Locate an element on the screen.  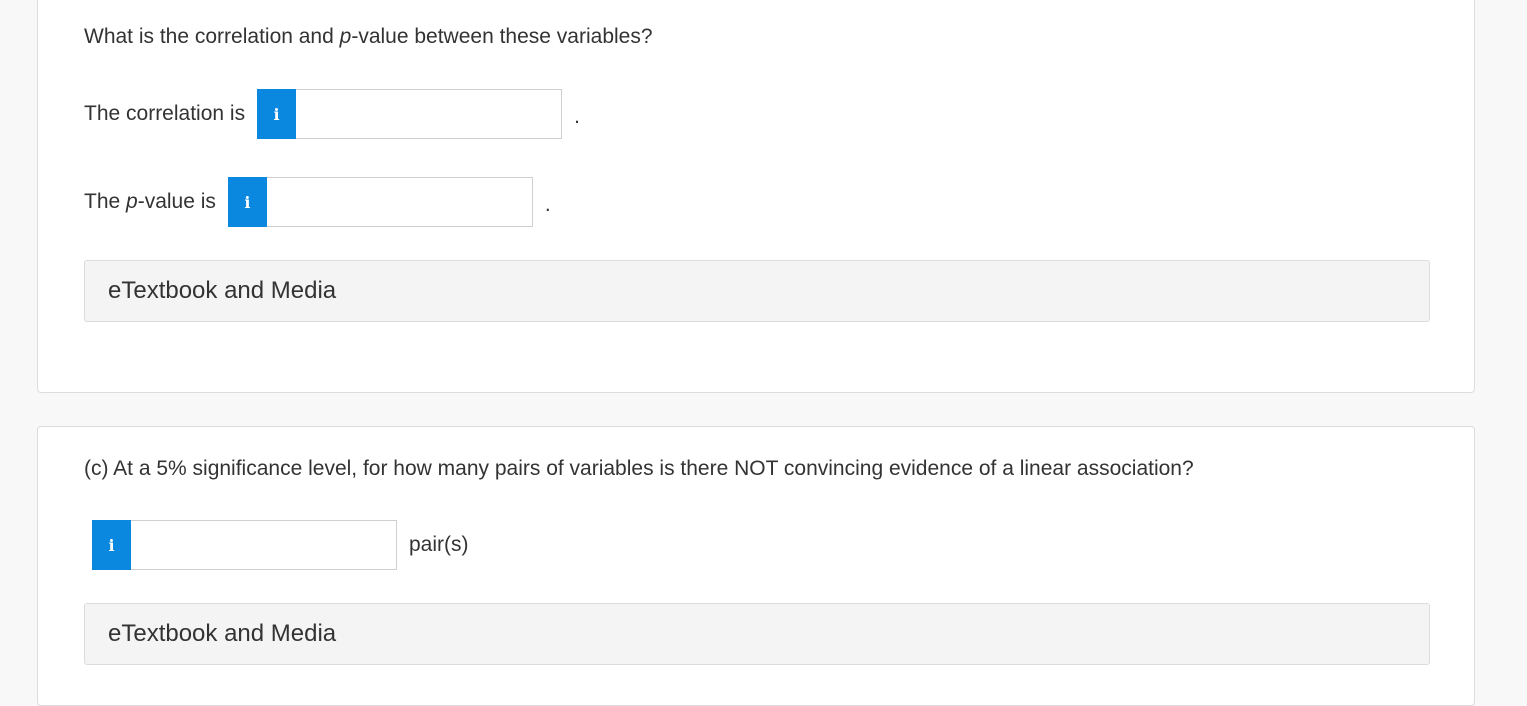
correlation-period: . is located at coordinates (577, 116).